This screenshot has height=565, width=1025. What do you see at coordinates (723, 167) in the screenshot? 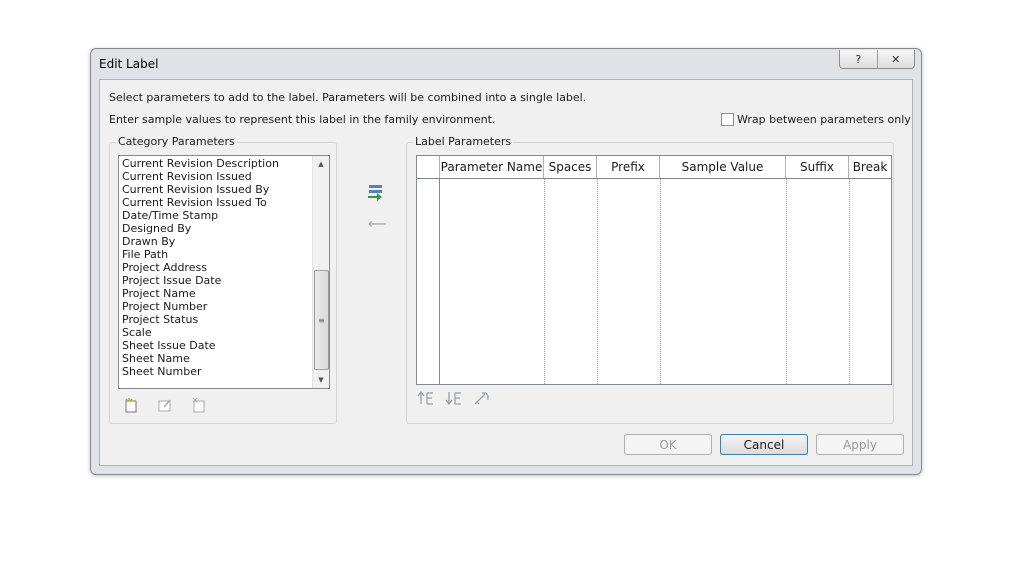
I see `column-sample-value: Sample Value` at bounding box center [723, 167].